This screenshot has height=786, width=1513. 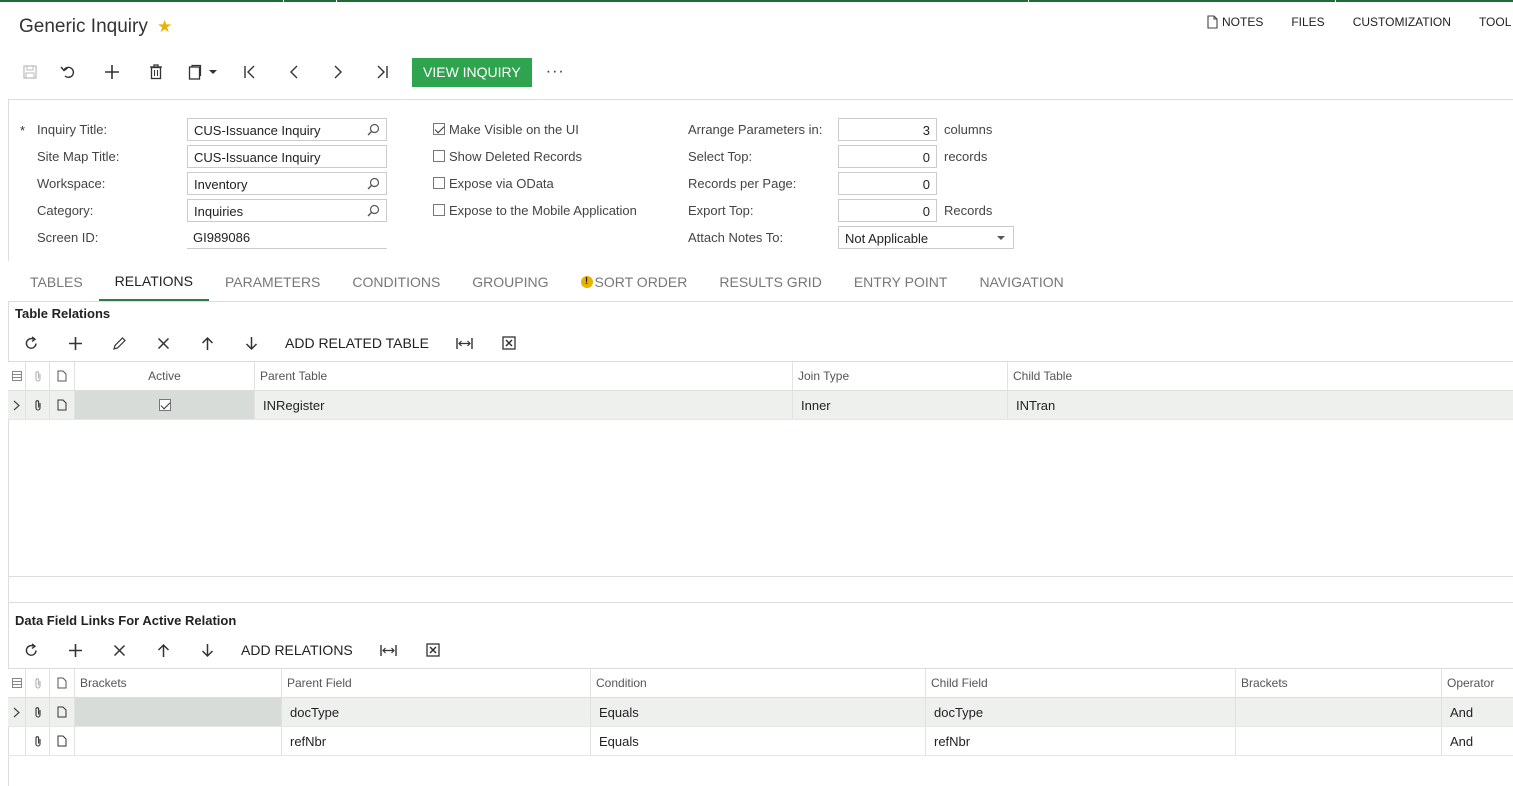 What do you see at coordinates (287, 210) in the screenshot?
I see `category-field: Inquiries` at bounding box center [287, 210].